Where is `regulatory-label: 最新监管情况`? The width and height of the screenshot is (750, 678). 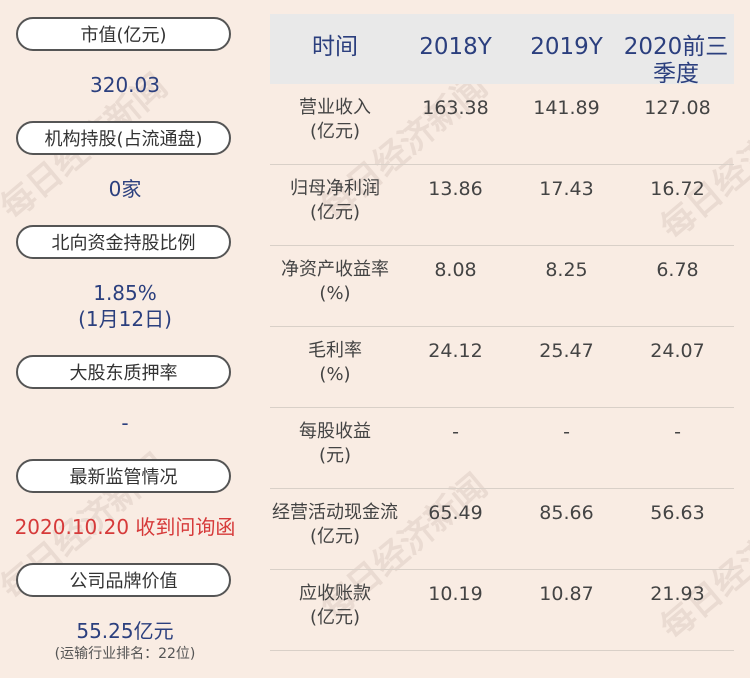 regulatory-label: 最新监管情况 is located at coordinates (123, 476).